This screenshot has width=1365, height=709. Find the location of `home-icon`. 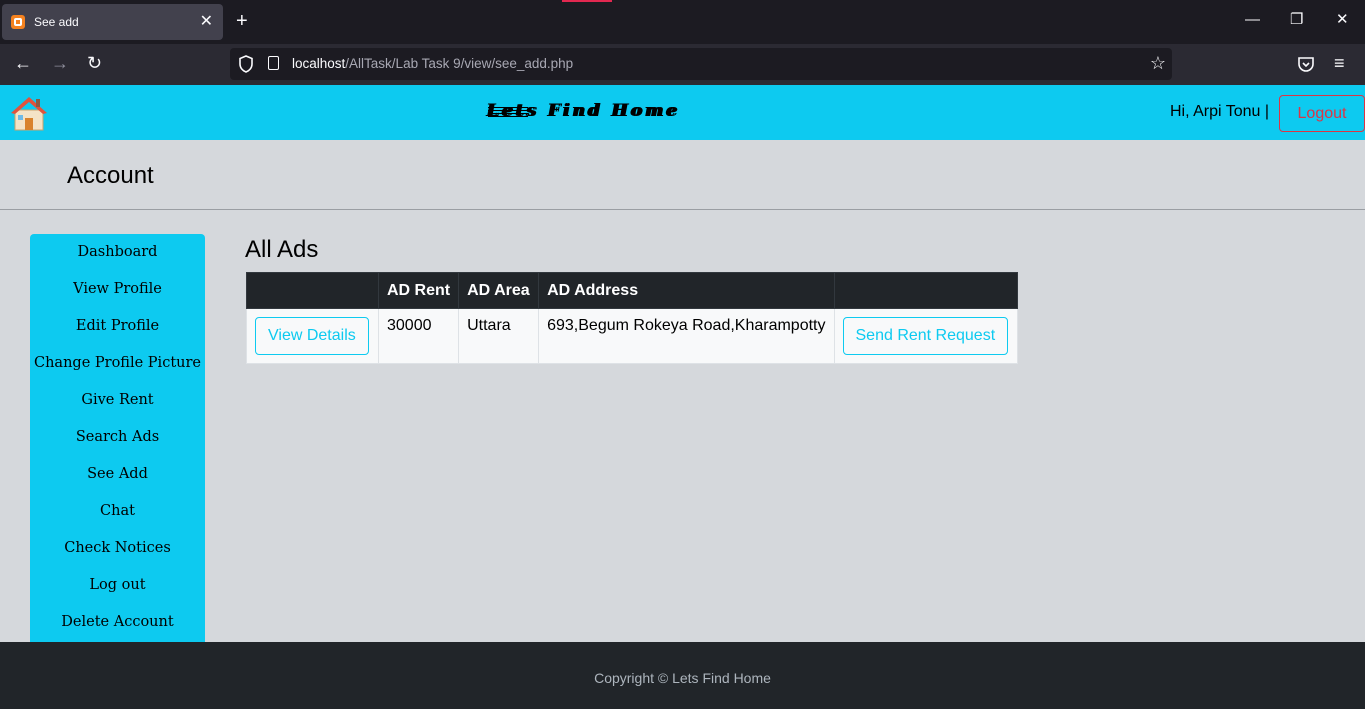

home-icon is located at coordinates (29, 113).